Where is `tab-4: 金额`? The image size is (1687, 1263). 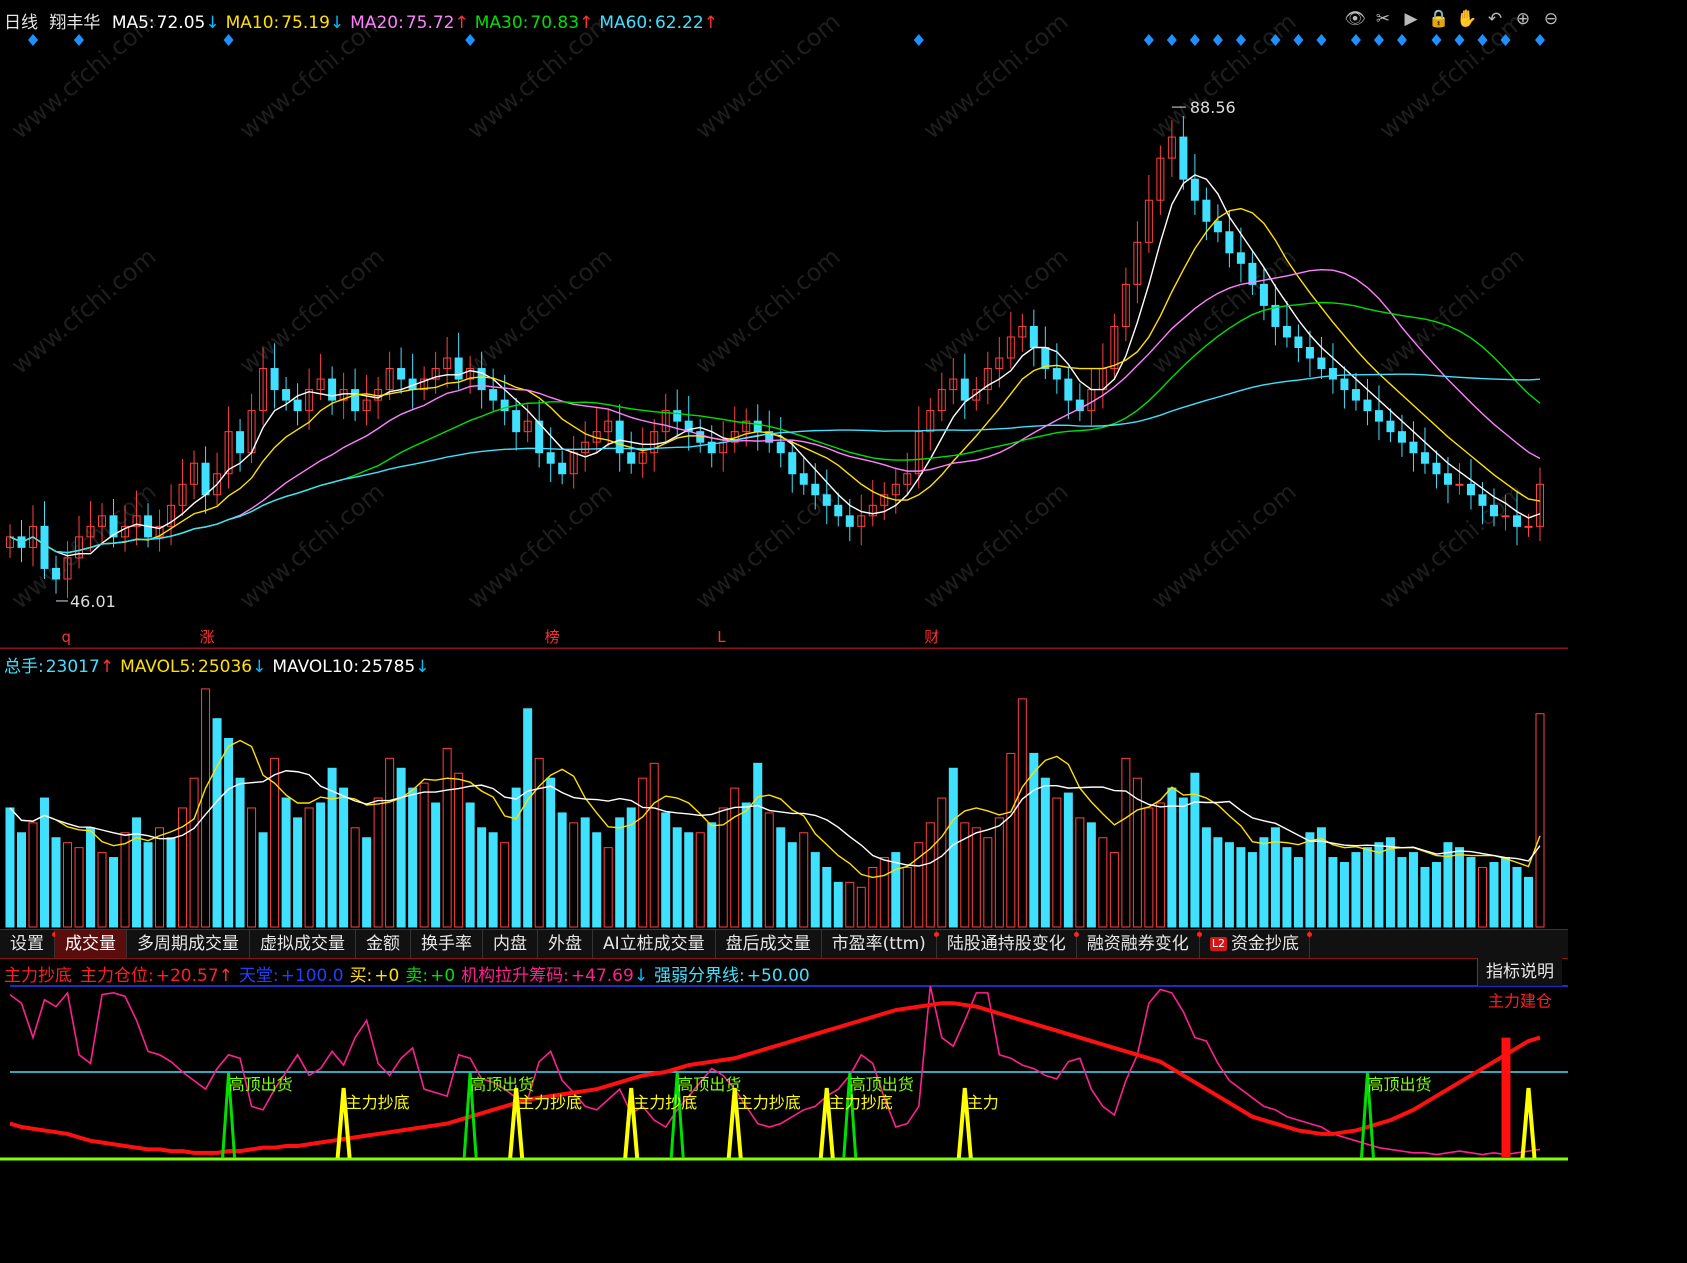
tab-4: 金额 is located at coordinates (383, 944).